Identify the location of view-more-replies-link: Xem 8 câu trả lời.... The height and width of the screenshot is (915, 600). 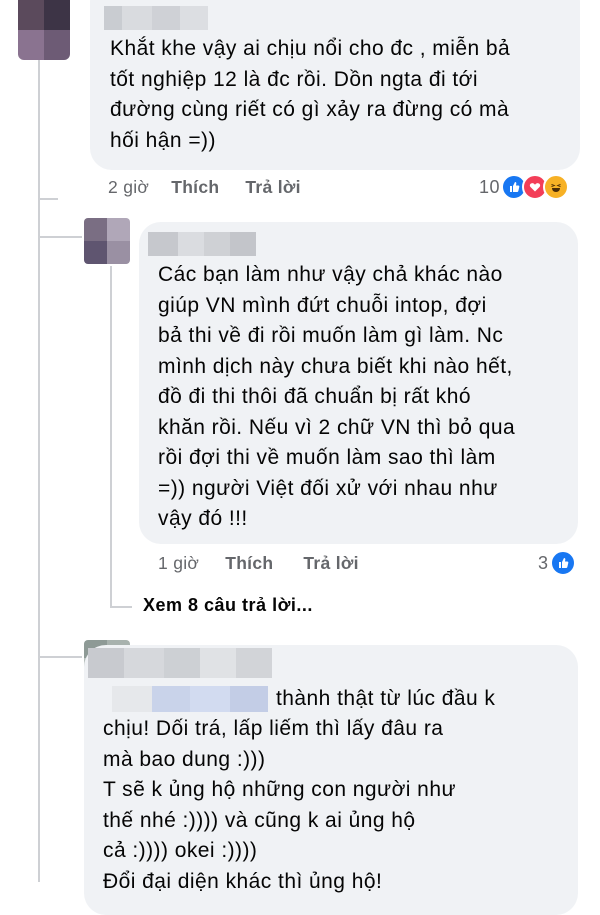
(228, 605).